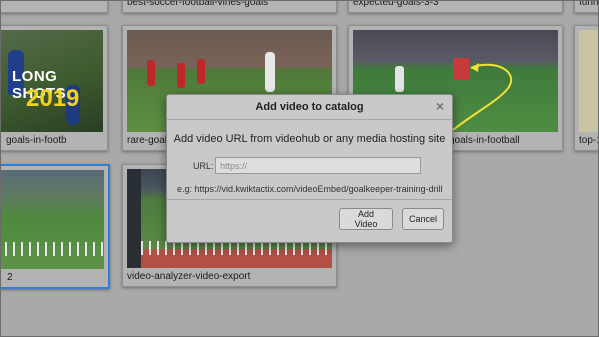 This screenshot has width=599, height=337. What do you see at coordinates (309, 221) in the screenshot?
I see `dialog-footer: Add Video Cancel` at bounding box center [309, 221].